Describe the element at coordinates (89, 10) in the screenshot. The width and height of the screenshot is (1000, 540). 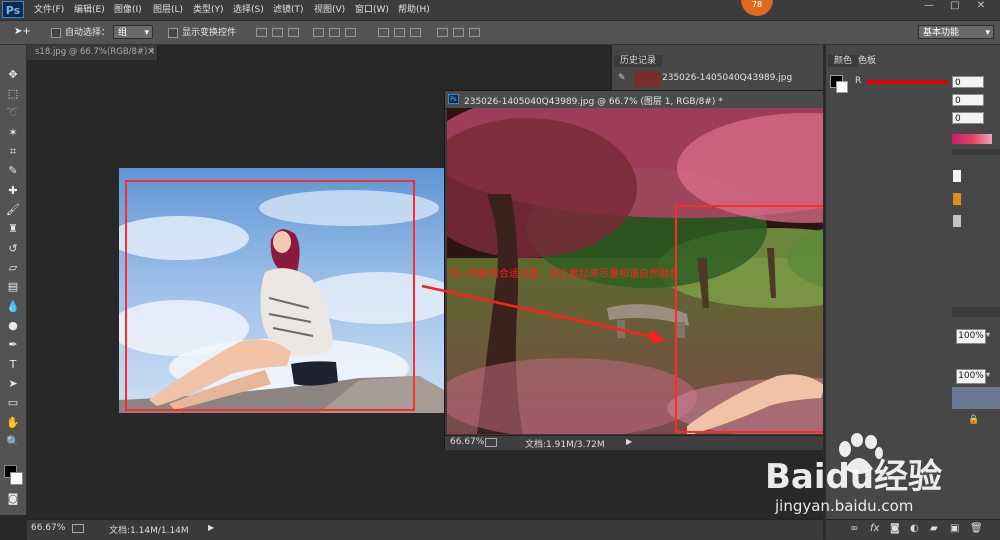
I see `menu-edit: 编辑(E)` at that location.